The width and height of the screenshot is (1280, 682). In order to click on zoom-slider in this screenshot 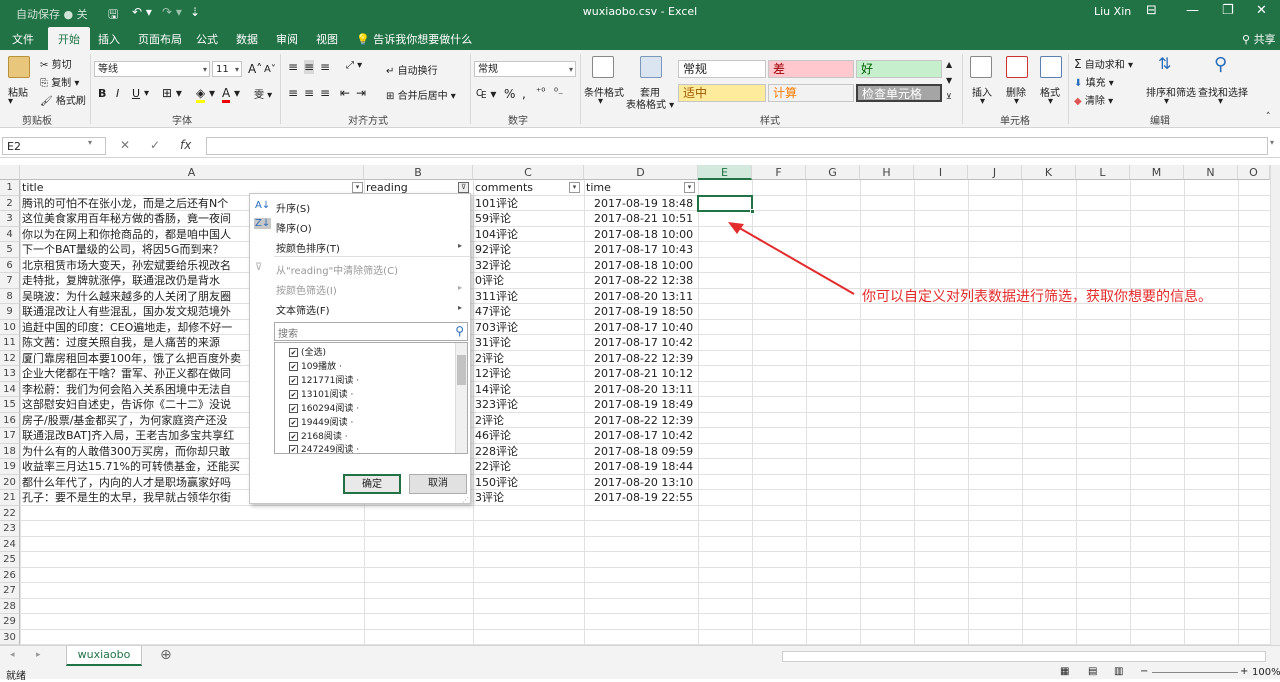, I will do `click(1195, 672)`.